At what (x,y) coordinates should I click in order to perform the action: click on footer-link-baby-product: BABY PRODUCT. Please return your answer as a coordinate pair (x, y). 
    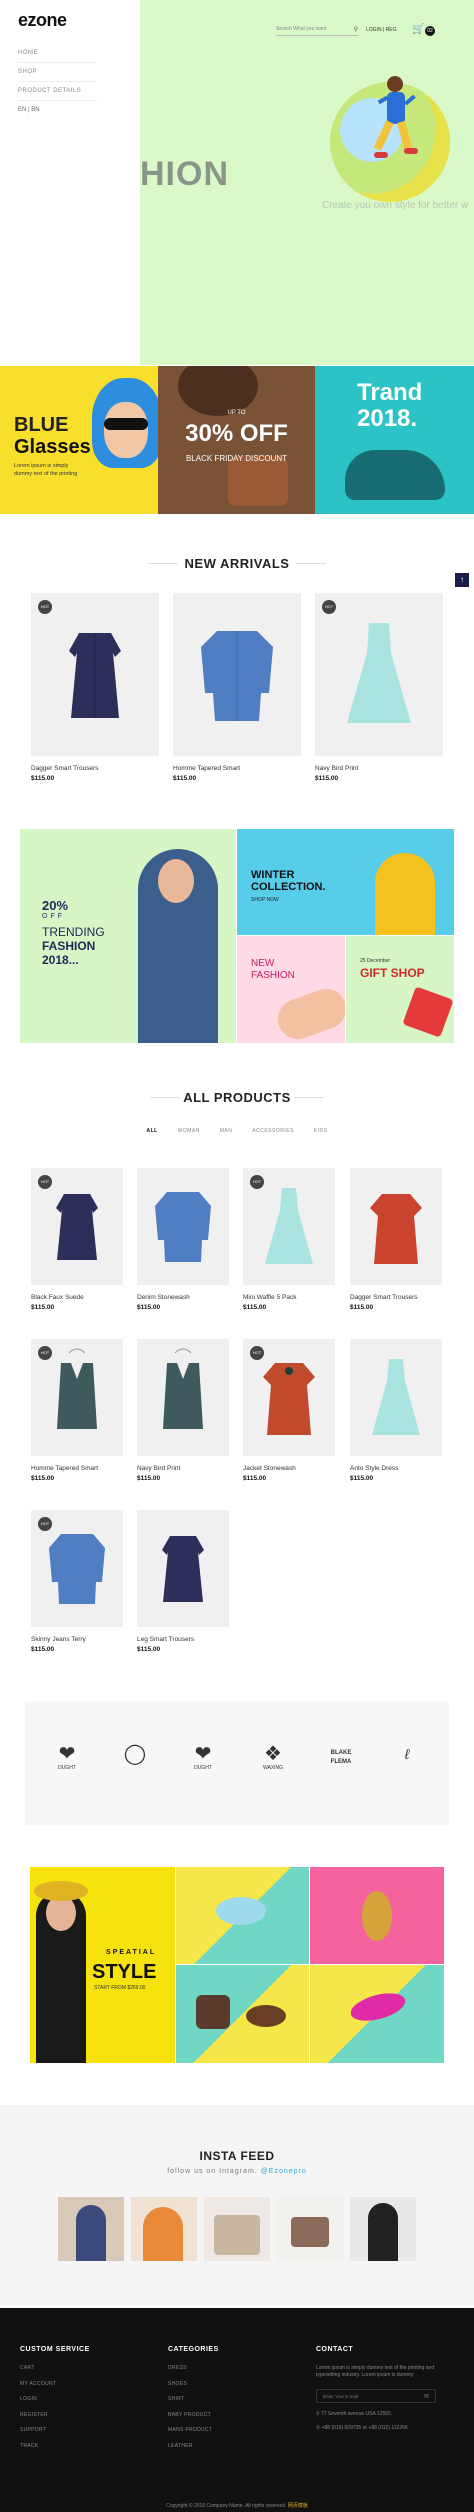
    Looking at the image, I should click on (193, 2415).